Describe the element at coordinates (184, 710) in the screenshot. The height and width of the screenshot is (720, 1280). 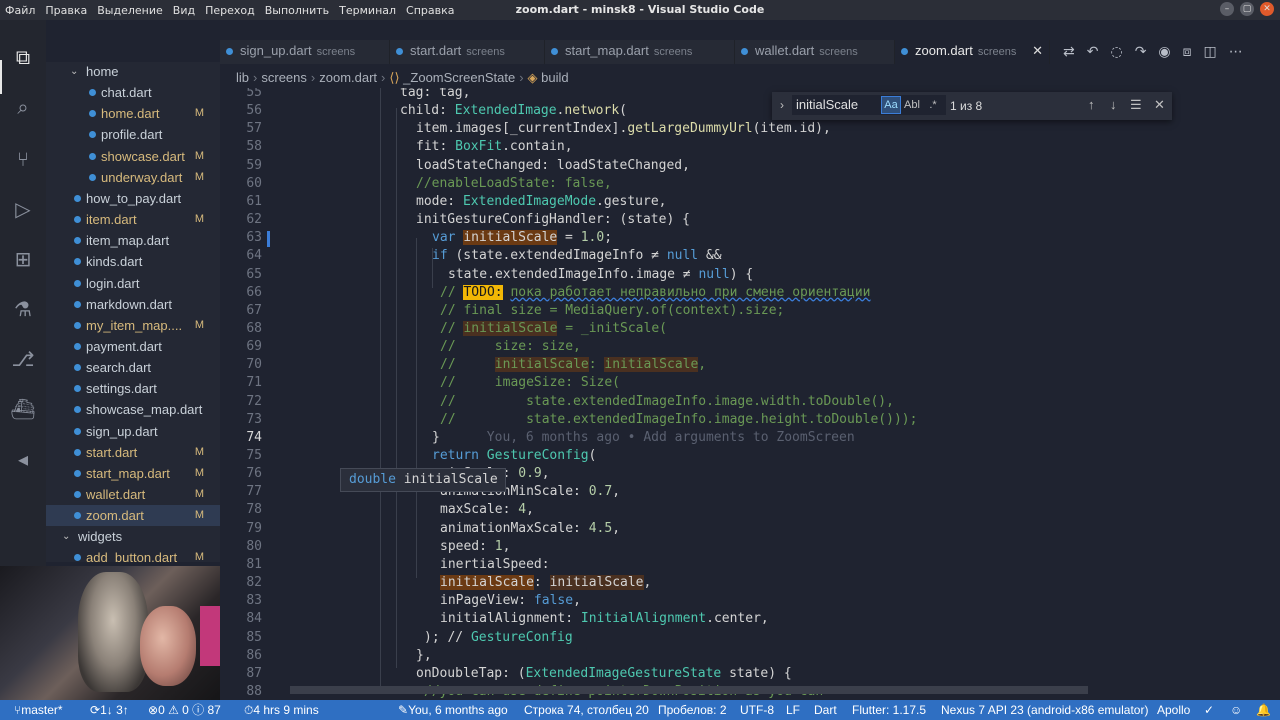
I see `problems-status: ⊗ 0 ⚠ 0 ⓘ 87` at that location.